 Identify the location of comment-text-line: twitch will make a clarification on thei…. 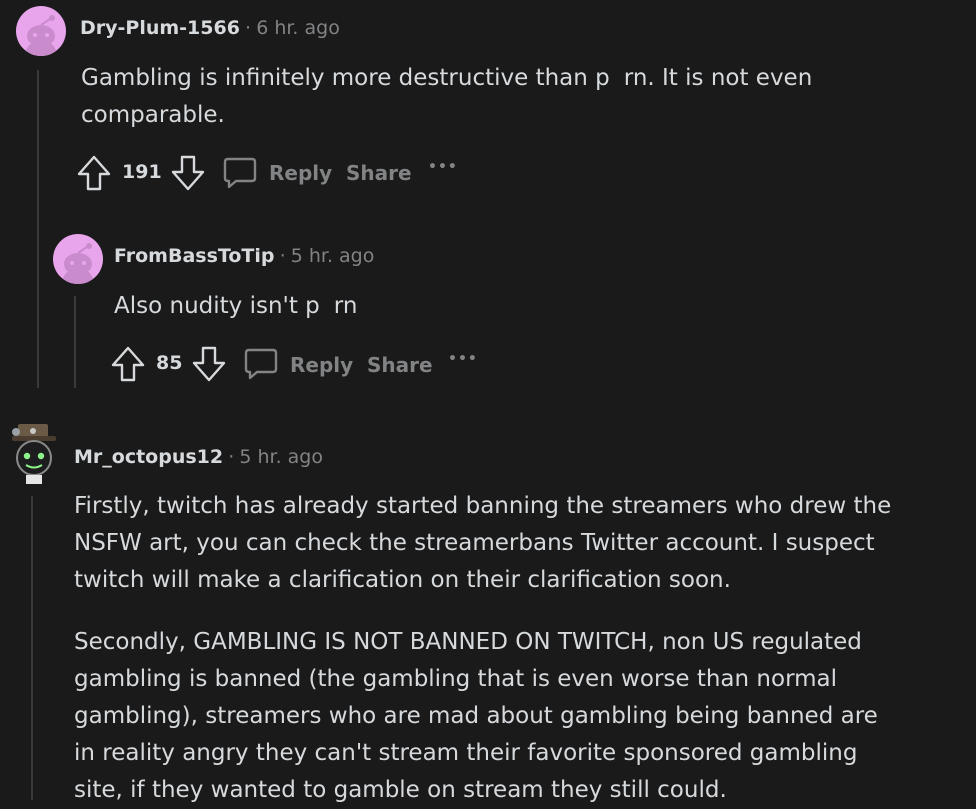
(402, 580).